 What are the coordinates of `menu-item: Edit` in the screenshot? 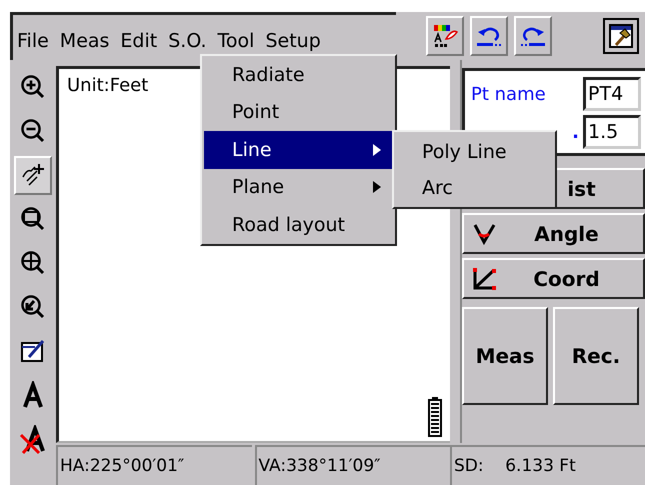 It's located at (139, 41).